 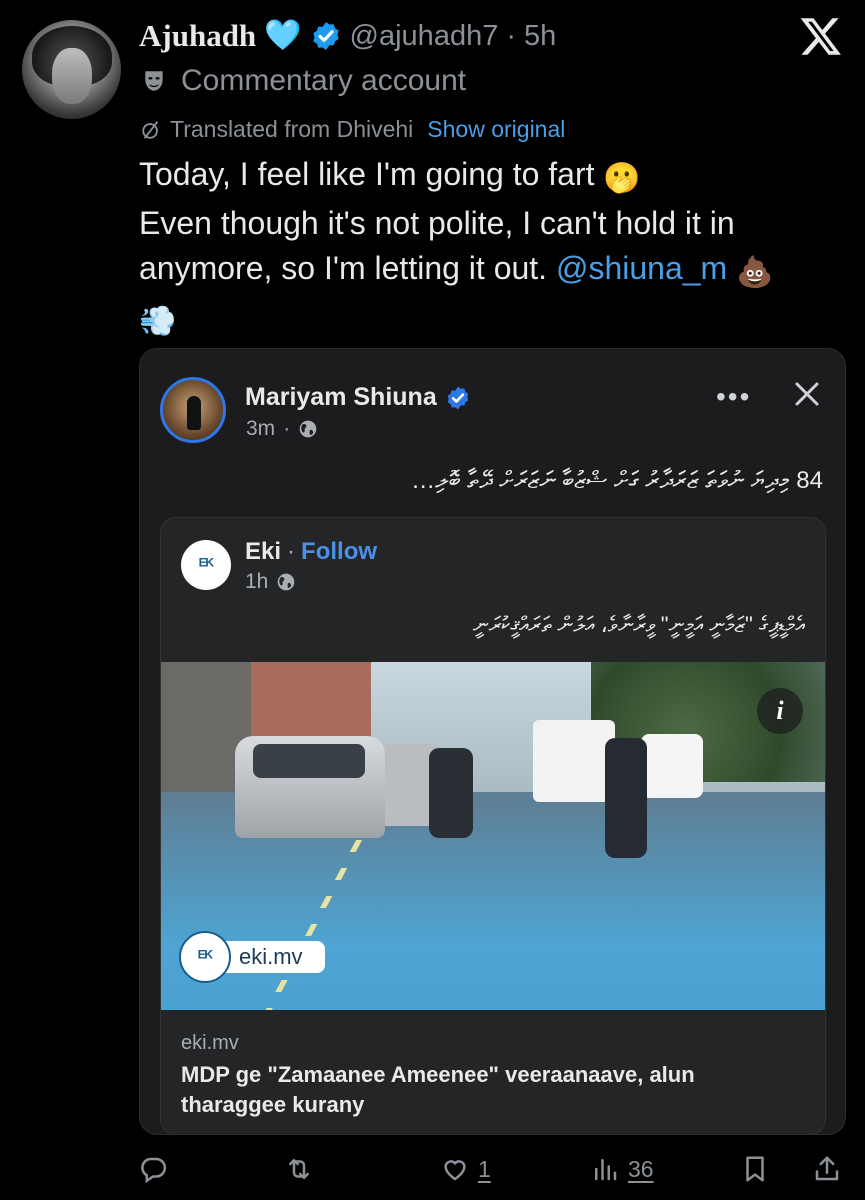 I want to click on commentary-label: Commentary account, so click(x=303, y=81).